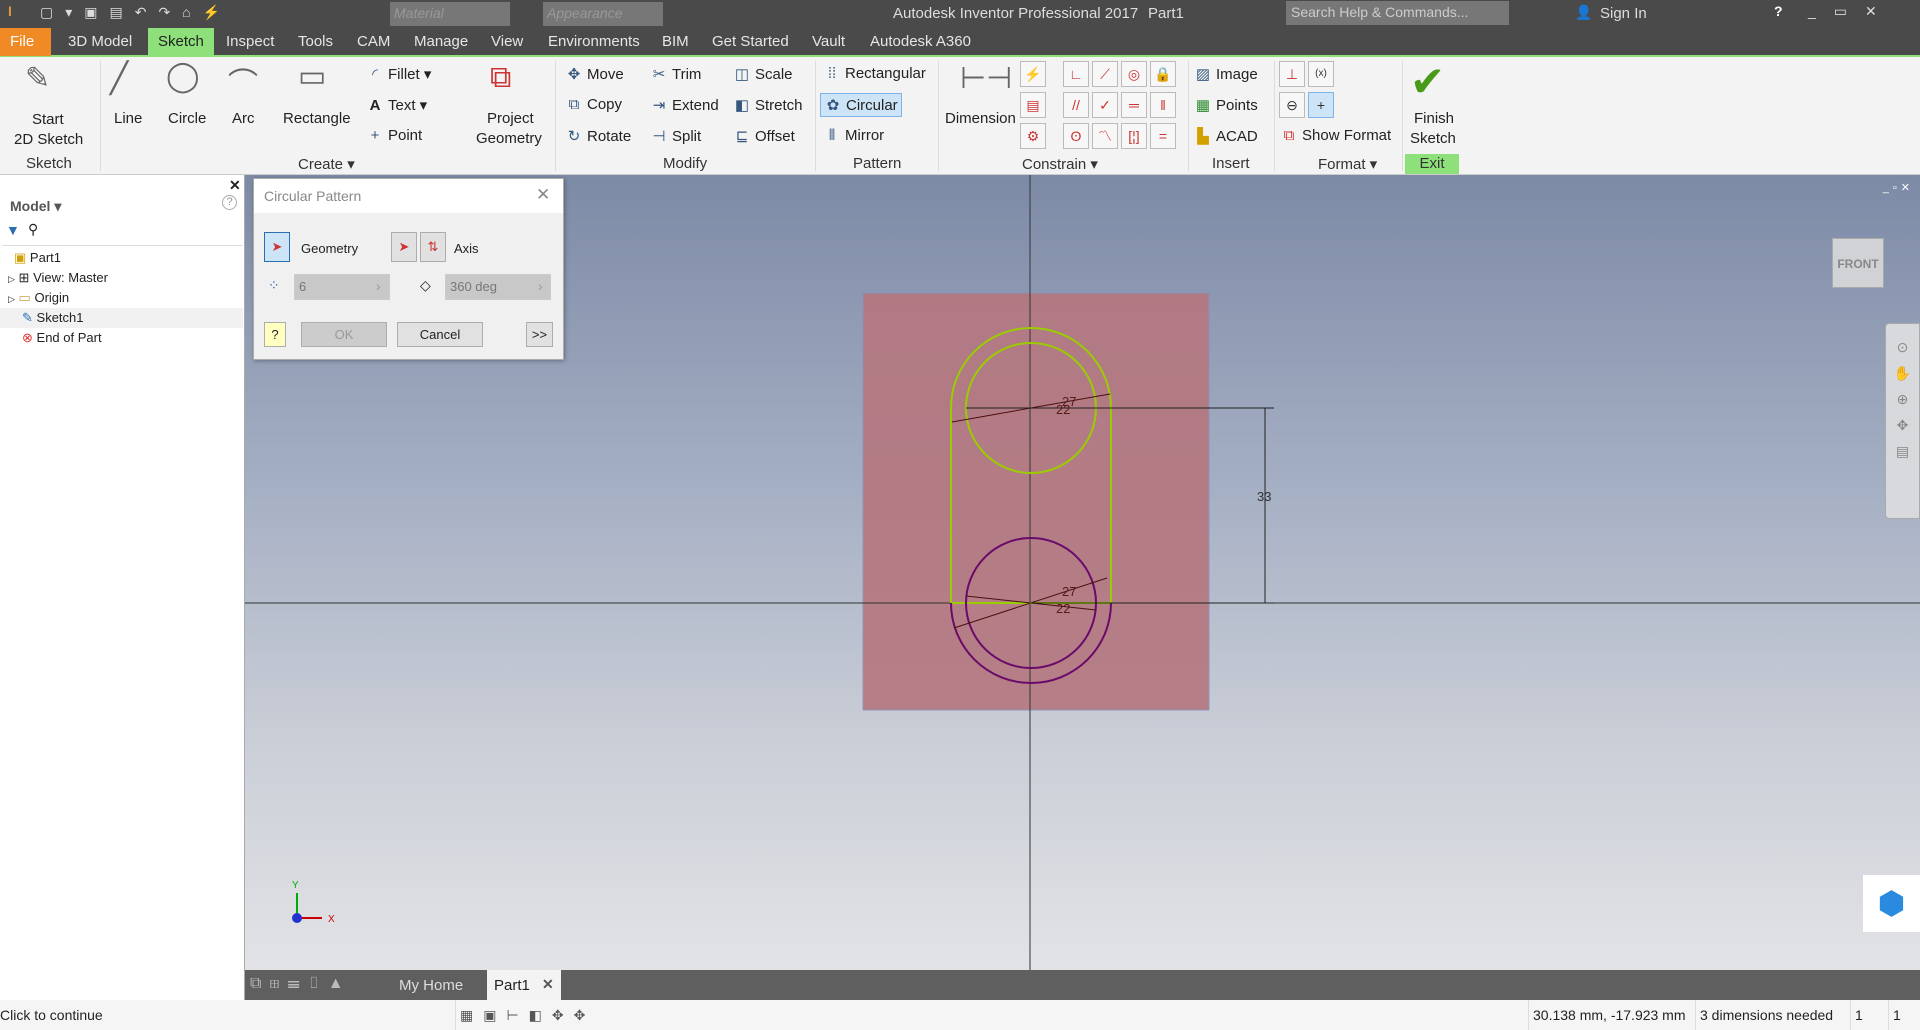  Describe the element at coordinates (48, 119) in the screenshot. I see `start-2d-sketch-button: Start` at that location.